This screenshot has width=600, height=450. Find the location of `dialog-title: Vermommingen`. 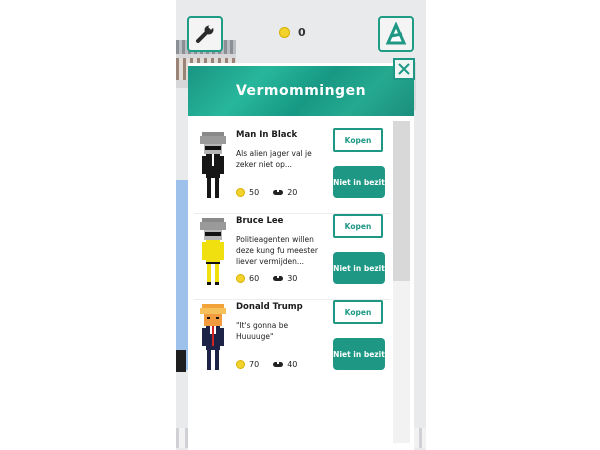

dialog-title: Vermommingen is located at coordinates (301, 91).